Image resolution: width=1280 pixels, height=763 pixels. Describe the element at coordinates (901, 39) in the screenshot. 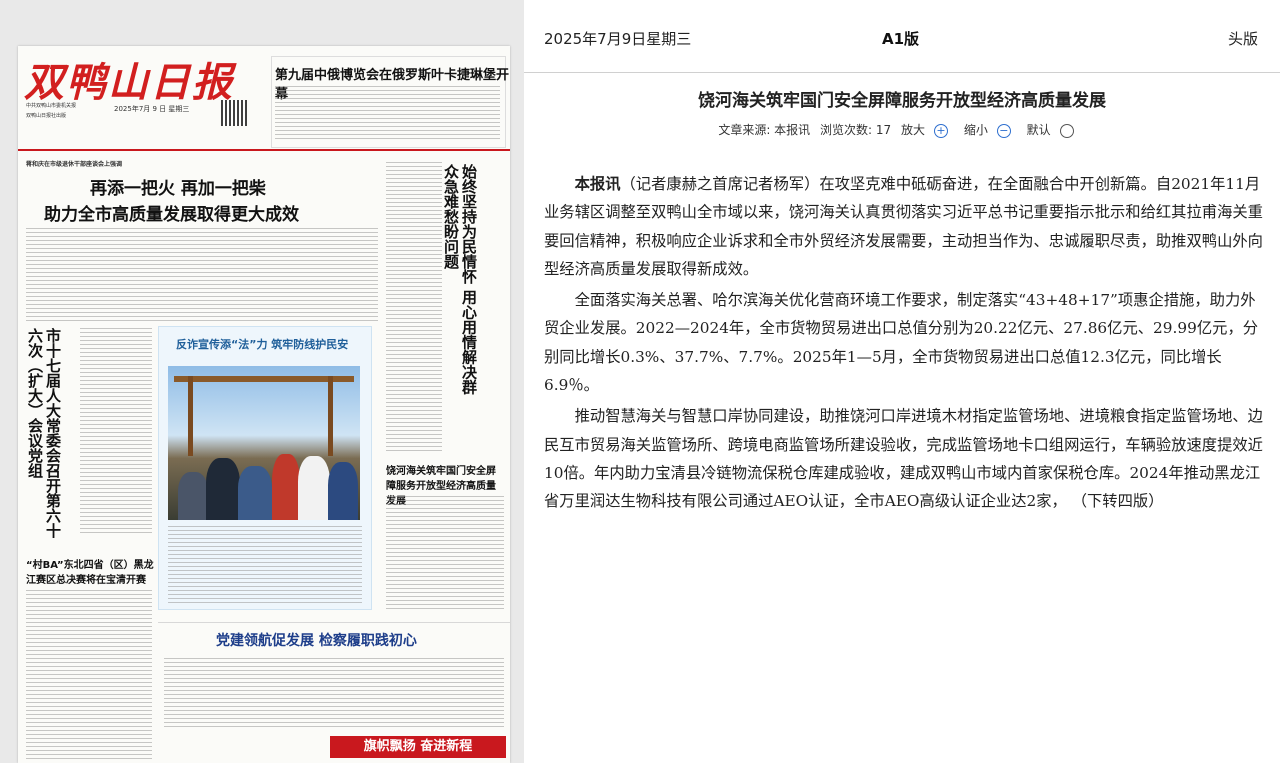

I see `edition-label: A1版` at that location.